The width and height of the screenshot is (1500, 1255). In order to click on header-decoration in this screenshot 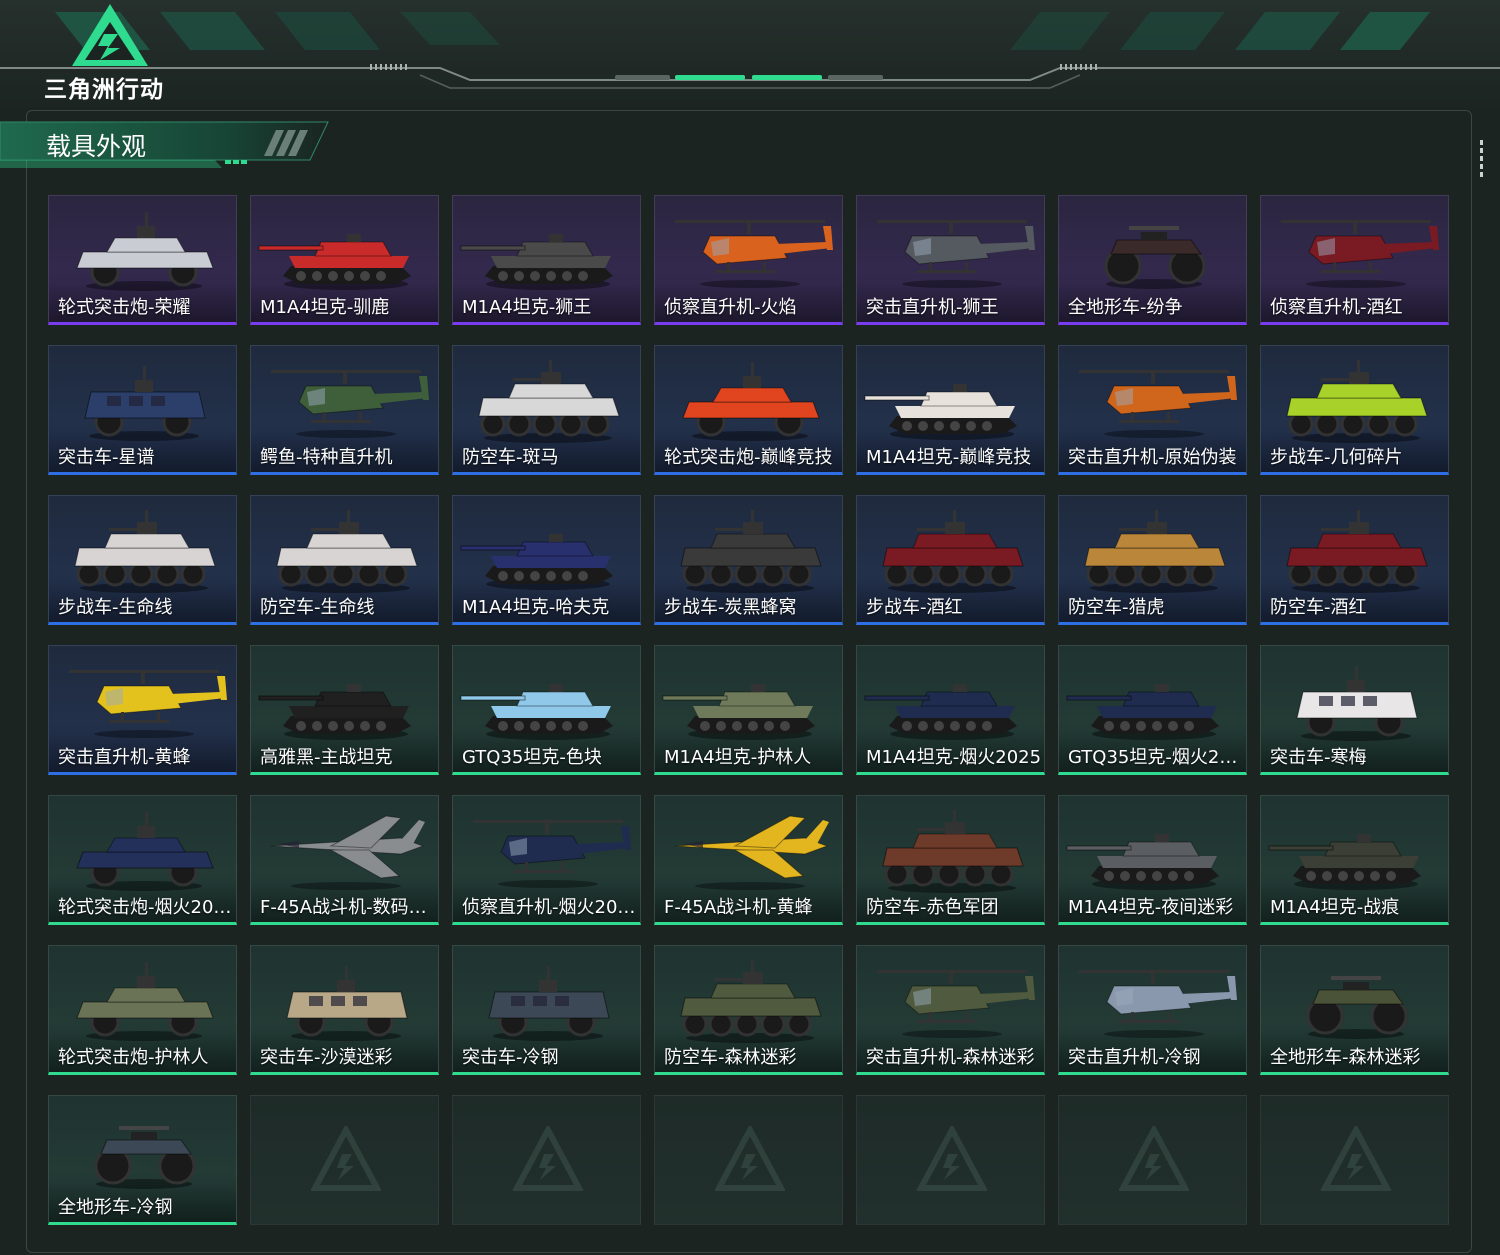, I will do `click(750, 46)`.